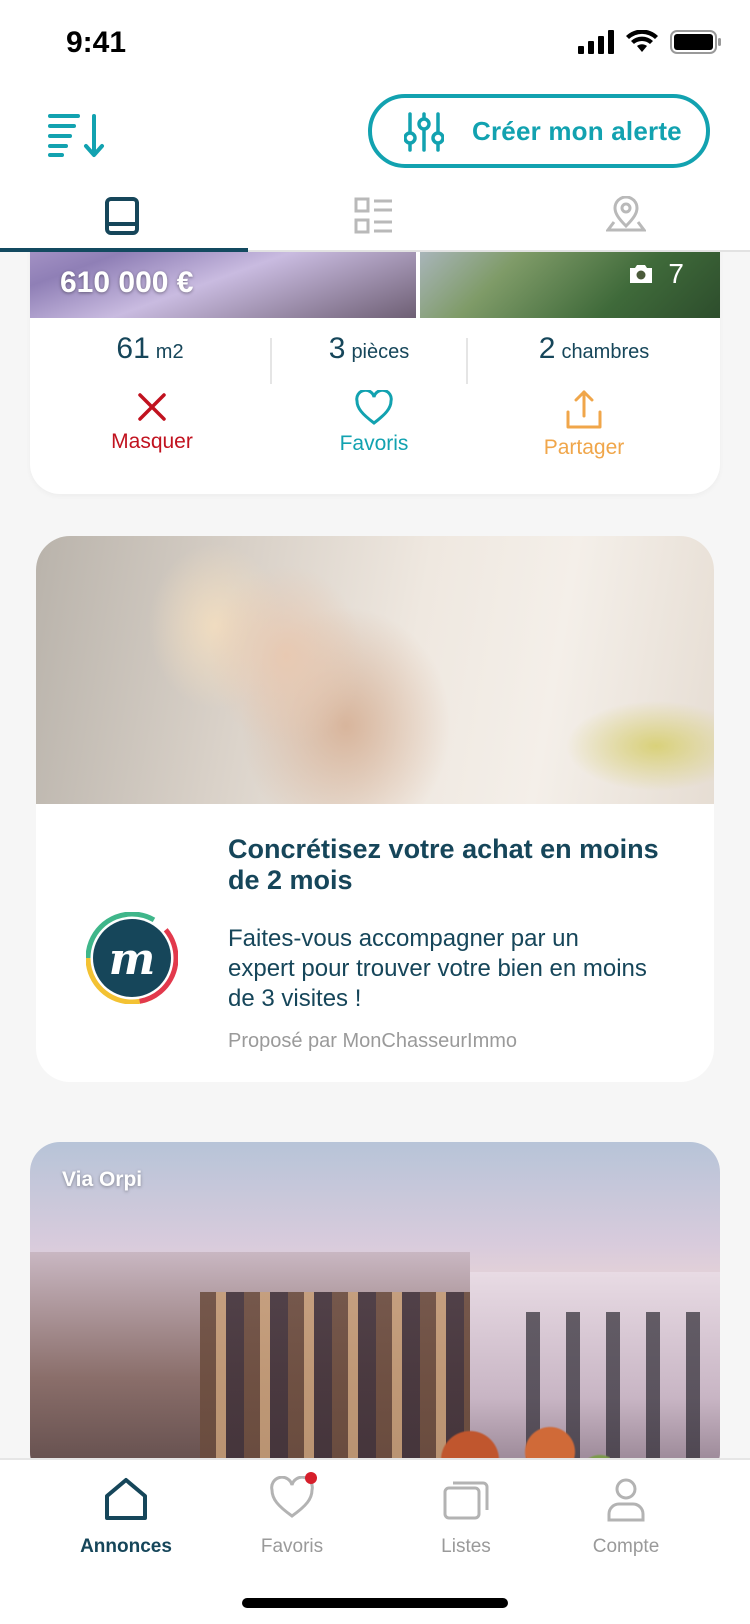  I want to click on cards-icon, so click(466, 1500).